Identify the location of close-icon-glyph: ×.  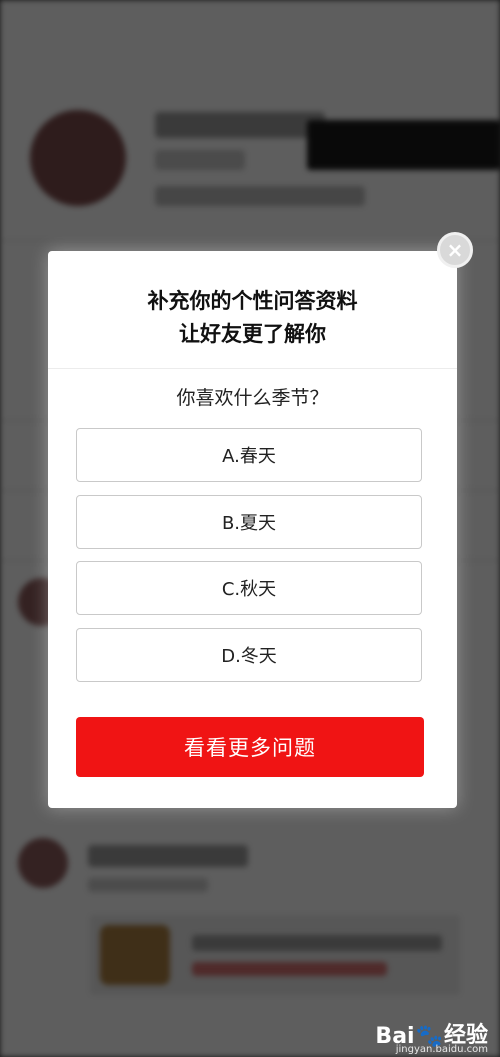
(455, 250).